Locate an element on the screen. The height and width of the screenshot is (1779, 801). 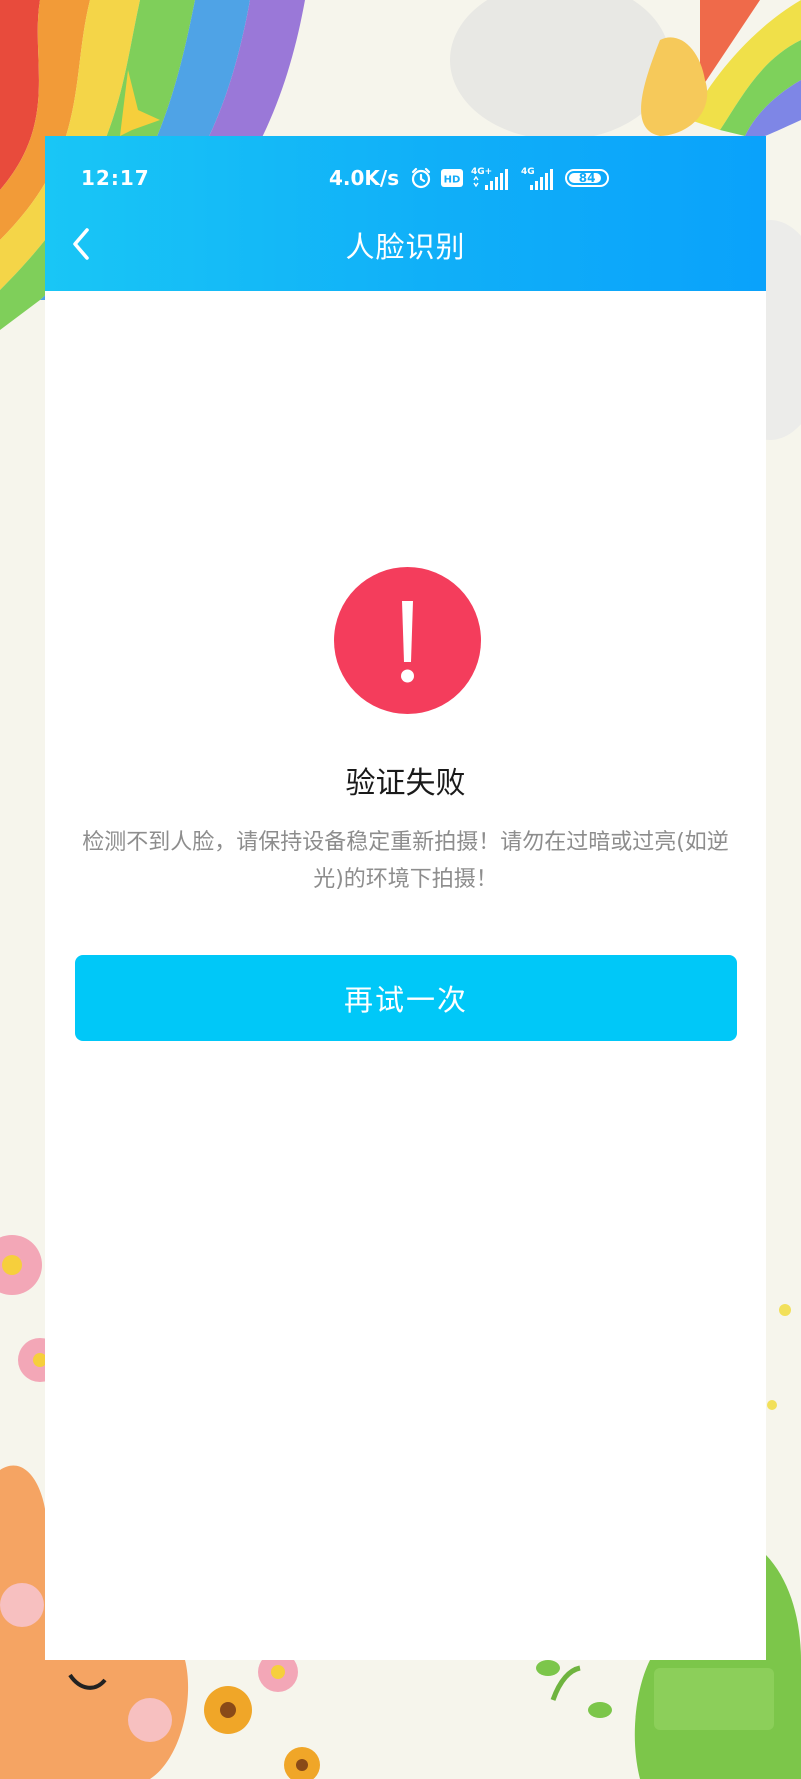
svg-text: 4G+ is located at coordinates (481, 172).